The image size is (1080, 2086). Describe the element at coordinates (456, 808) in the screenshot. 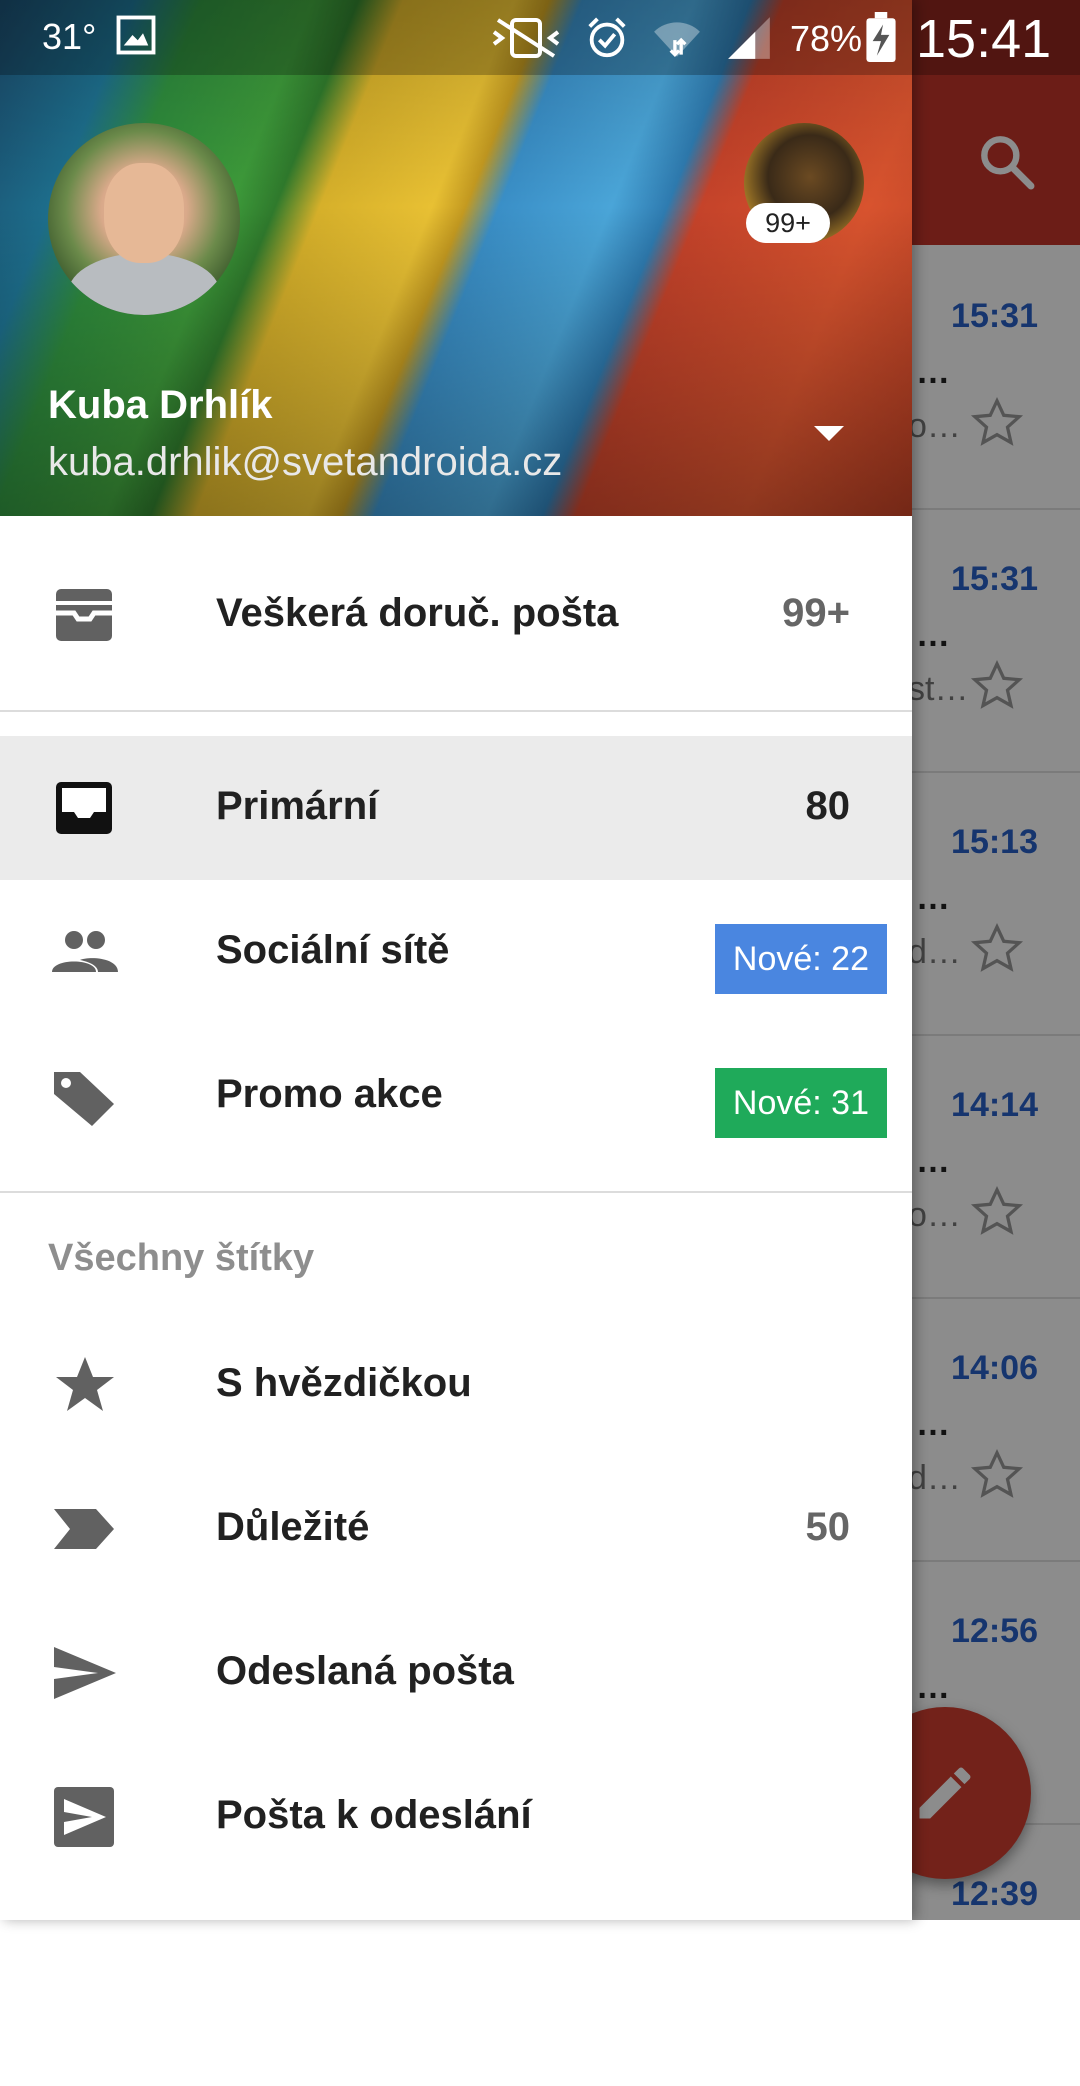

I see `nav-item-primary: Primární 80` at that location.